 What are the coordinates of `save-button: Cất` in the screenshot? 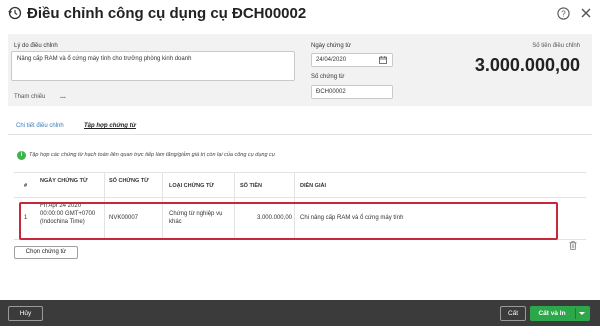 It's located at (513, 313).